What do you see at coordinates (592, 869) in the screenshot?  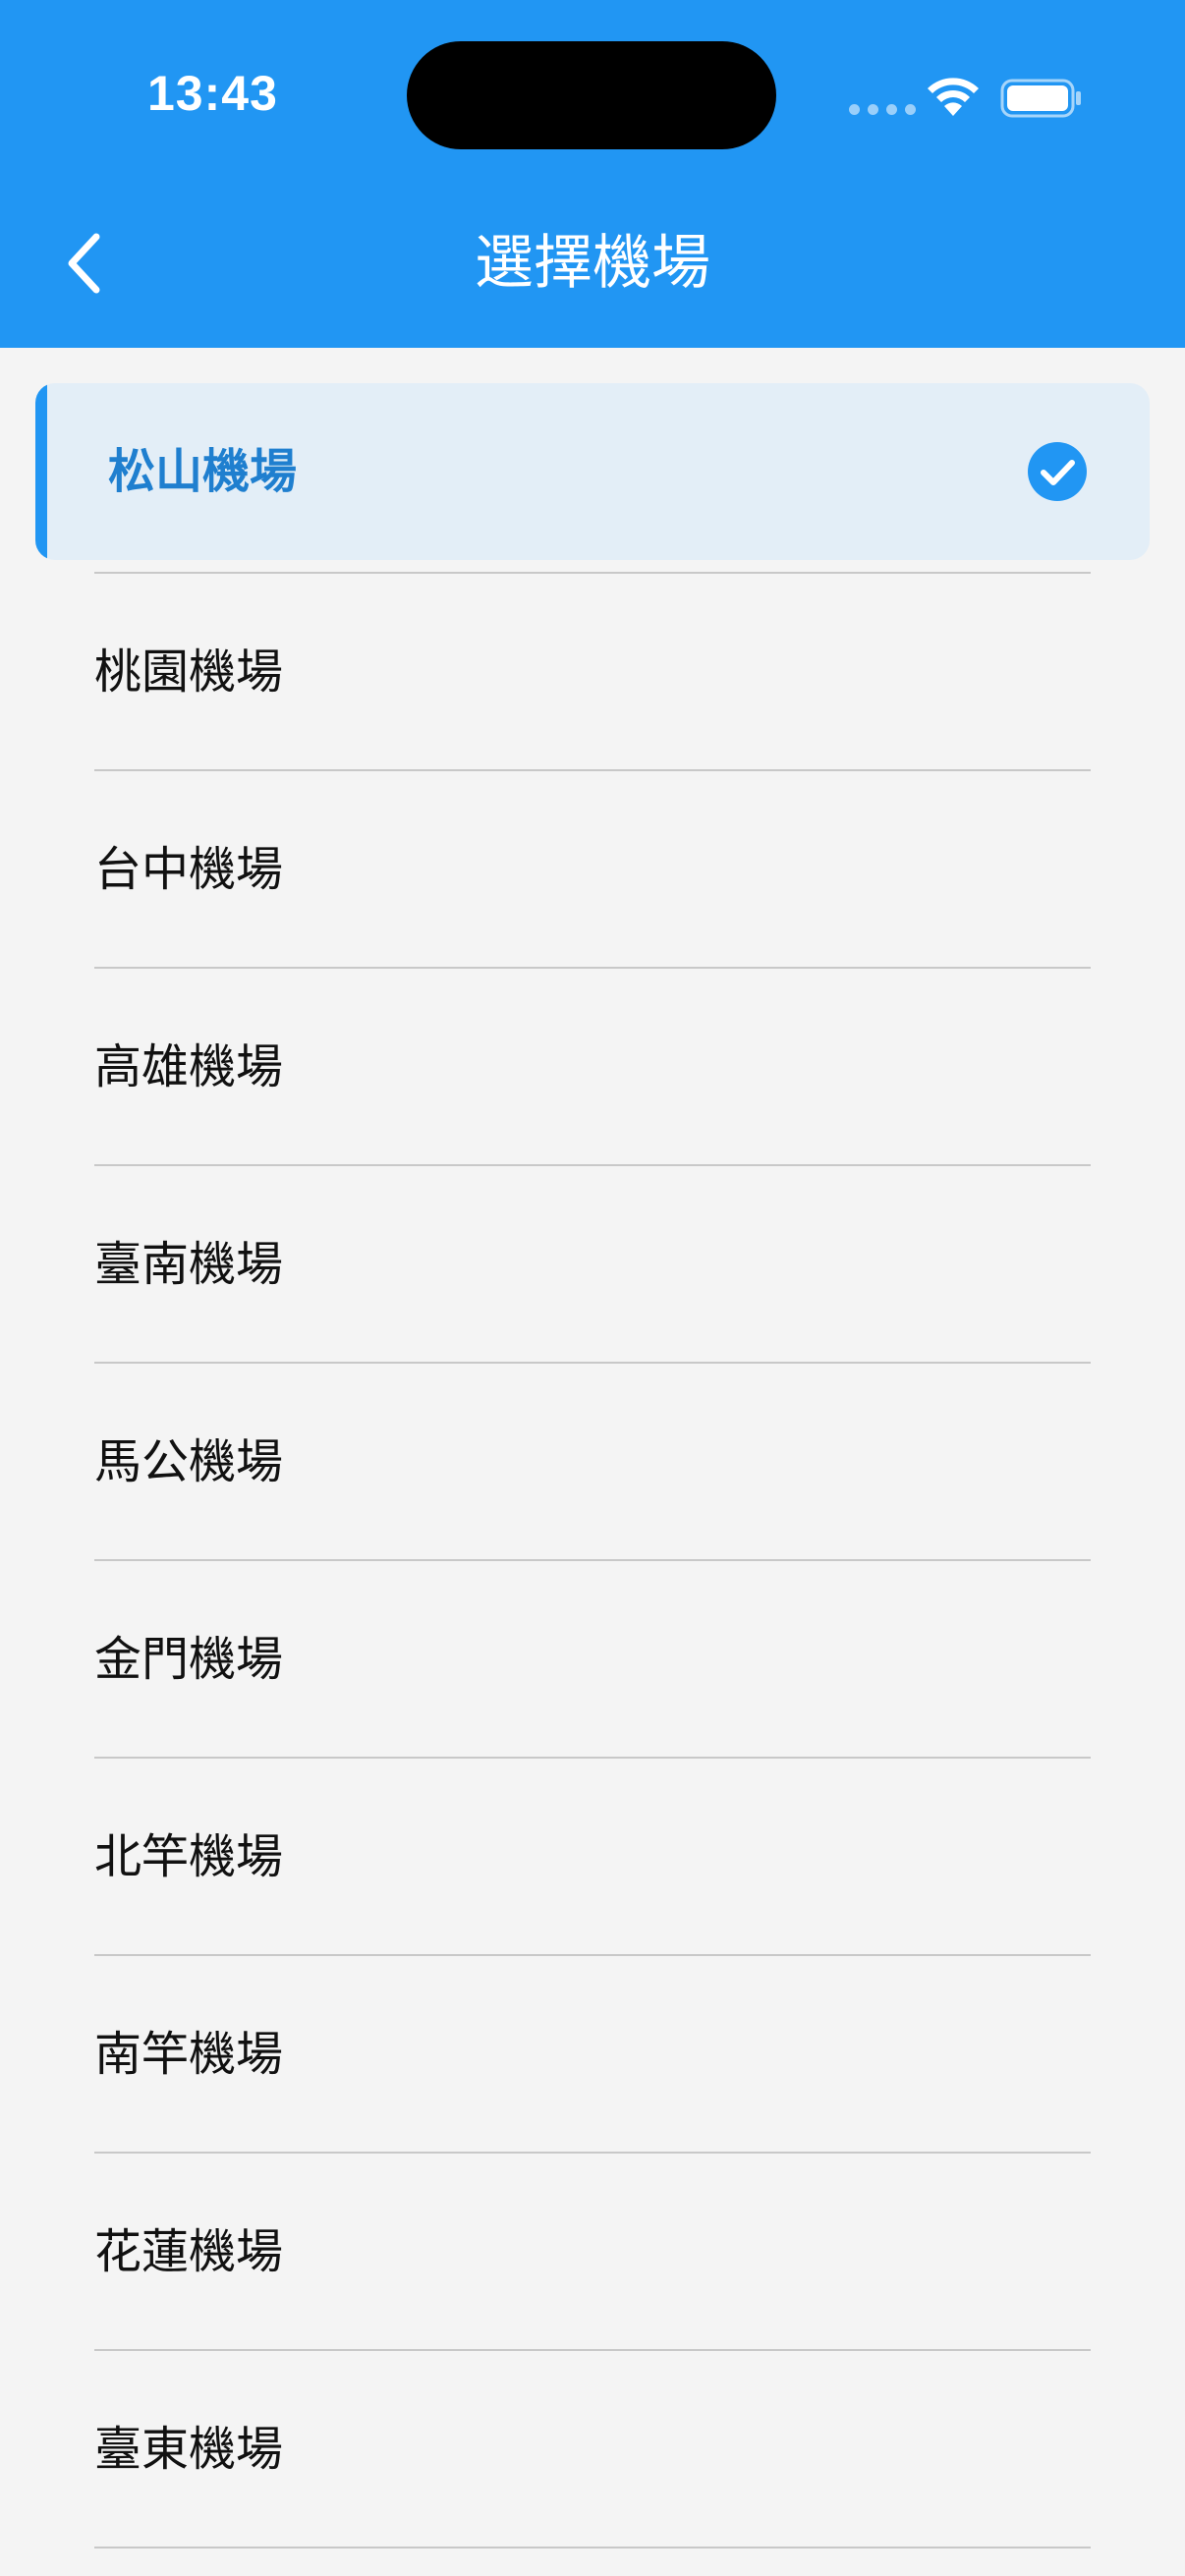 I see `list-item: 台中機場` at bounding box center [592, 869].